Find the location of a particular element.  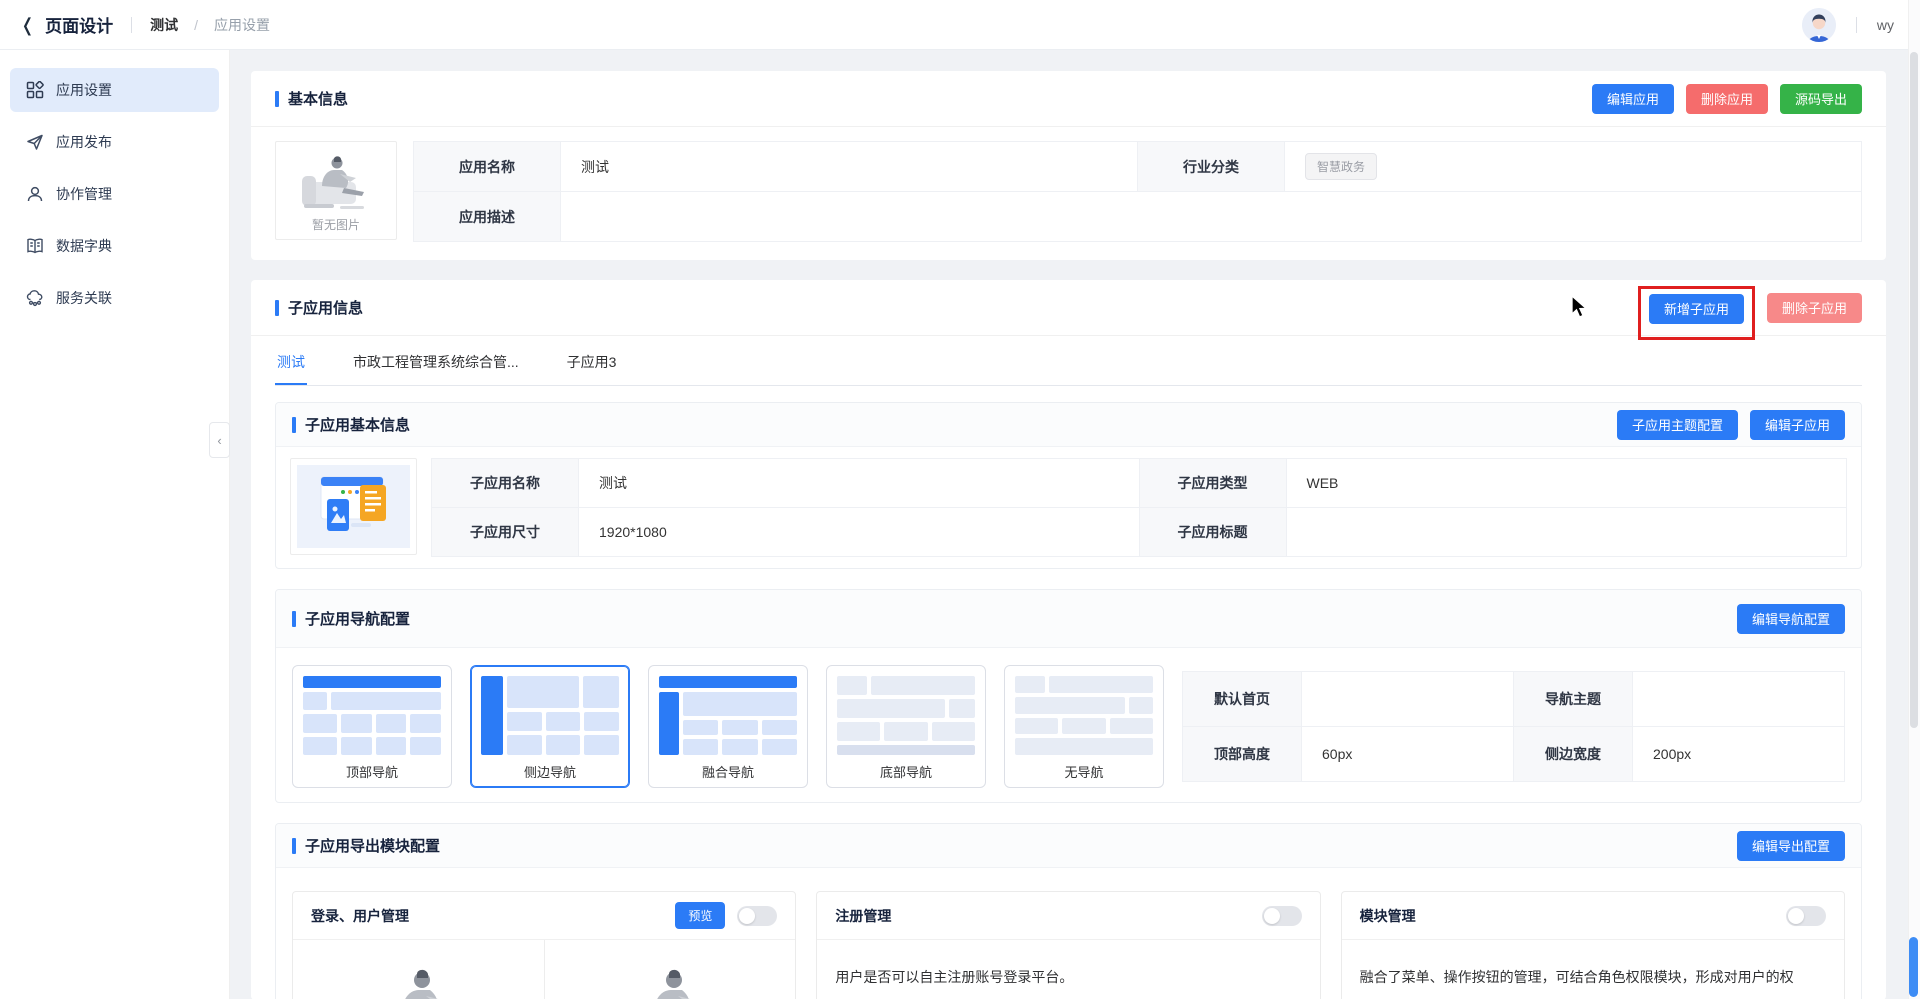

nav-option-top: 顶部导航 is located at coordinates (372, 726).